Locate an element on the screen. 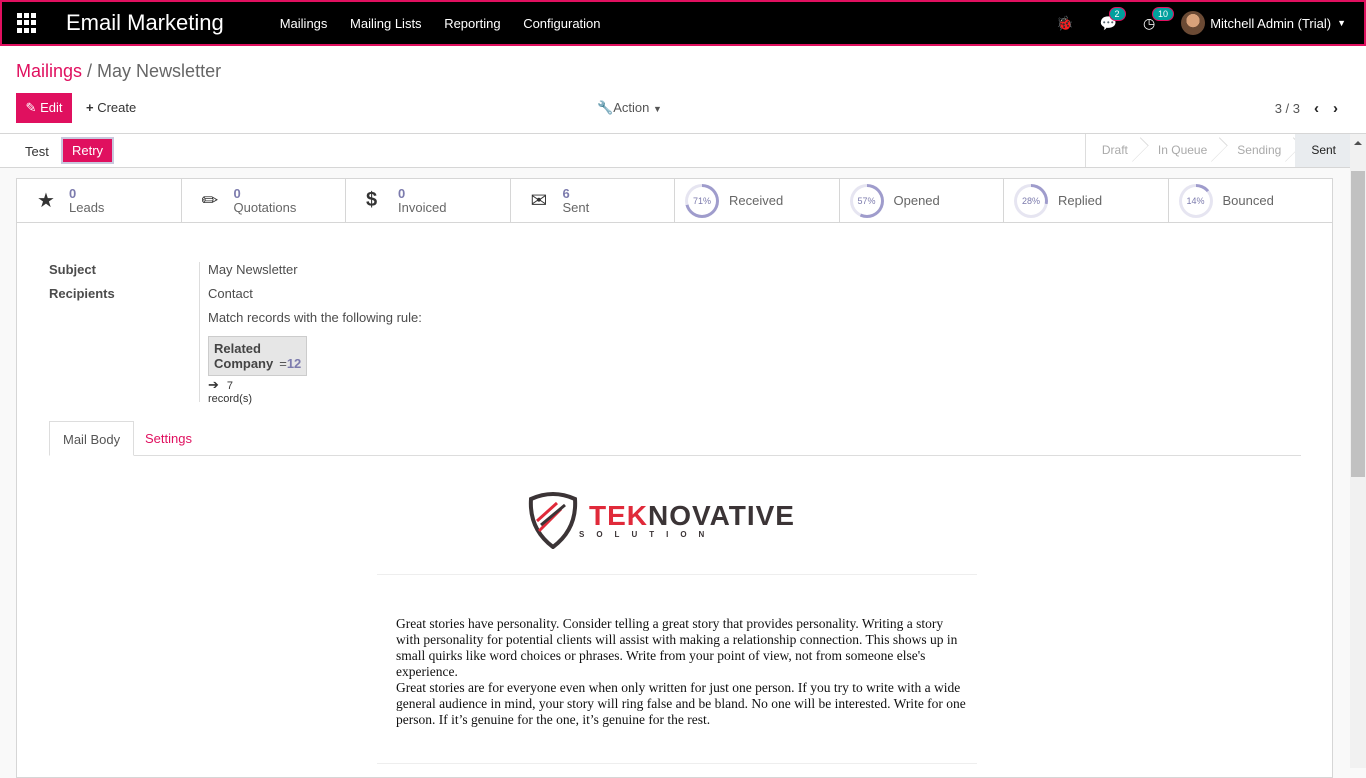 Image resolution: width=1366 pixels, height=778 pixels. messages-chat-icon: 💬 2 is located at coordinates (1113, 19).